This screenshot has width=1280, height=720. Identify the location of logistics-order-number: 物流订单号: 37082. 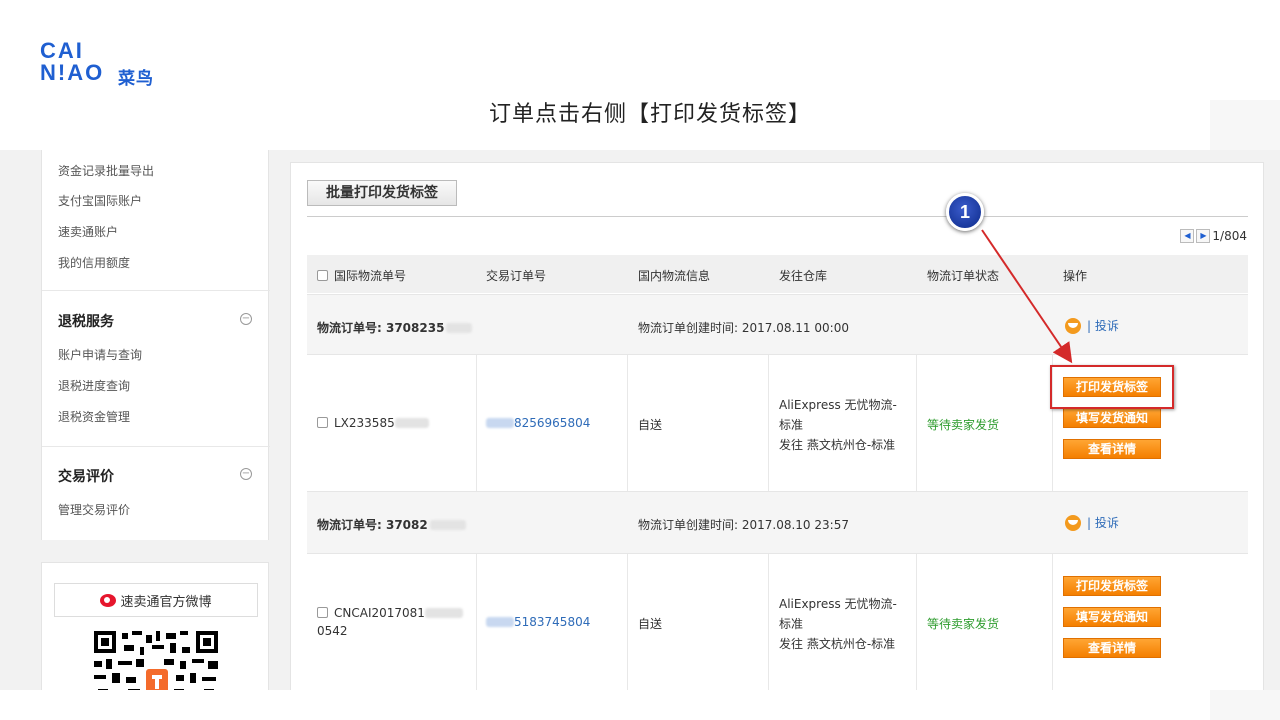
(391, 524).